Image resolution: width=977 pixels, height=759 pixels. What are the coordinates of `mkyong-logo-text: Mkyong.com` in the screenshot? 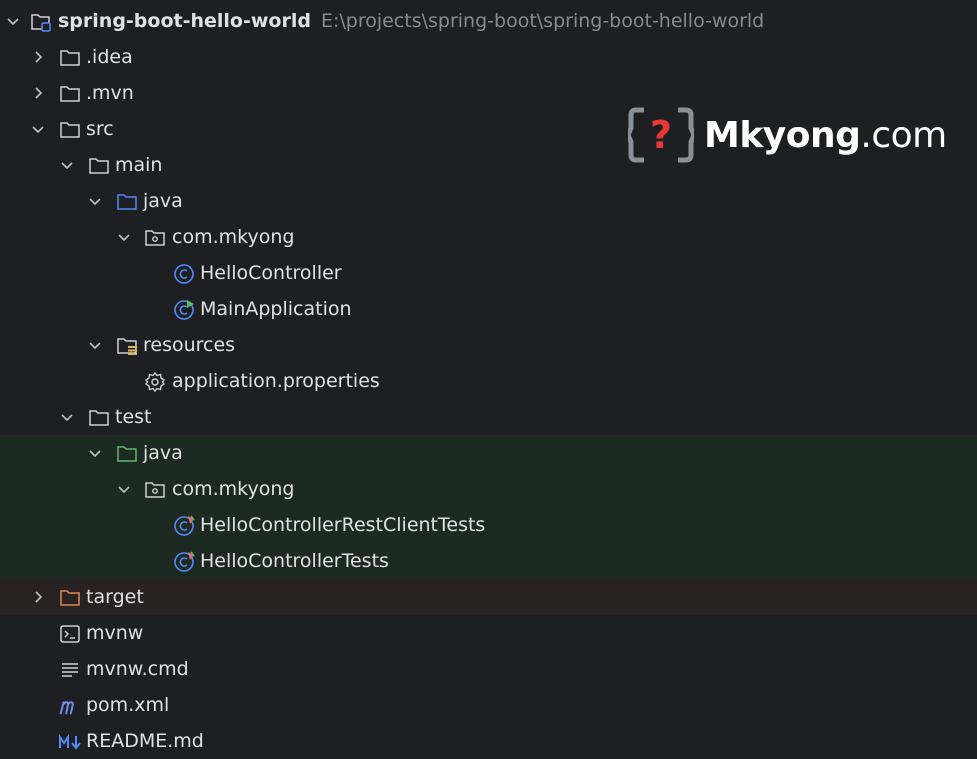 It's located at (825, 135).